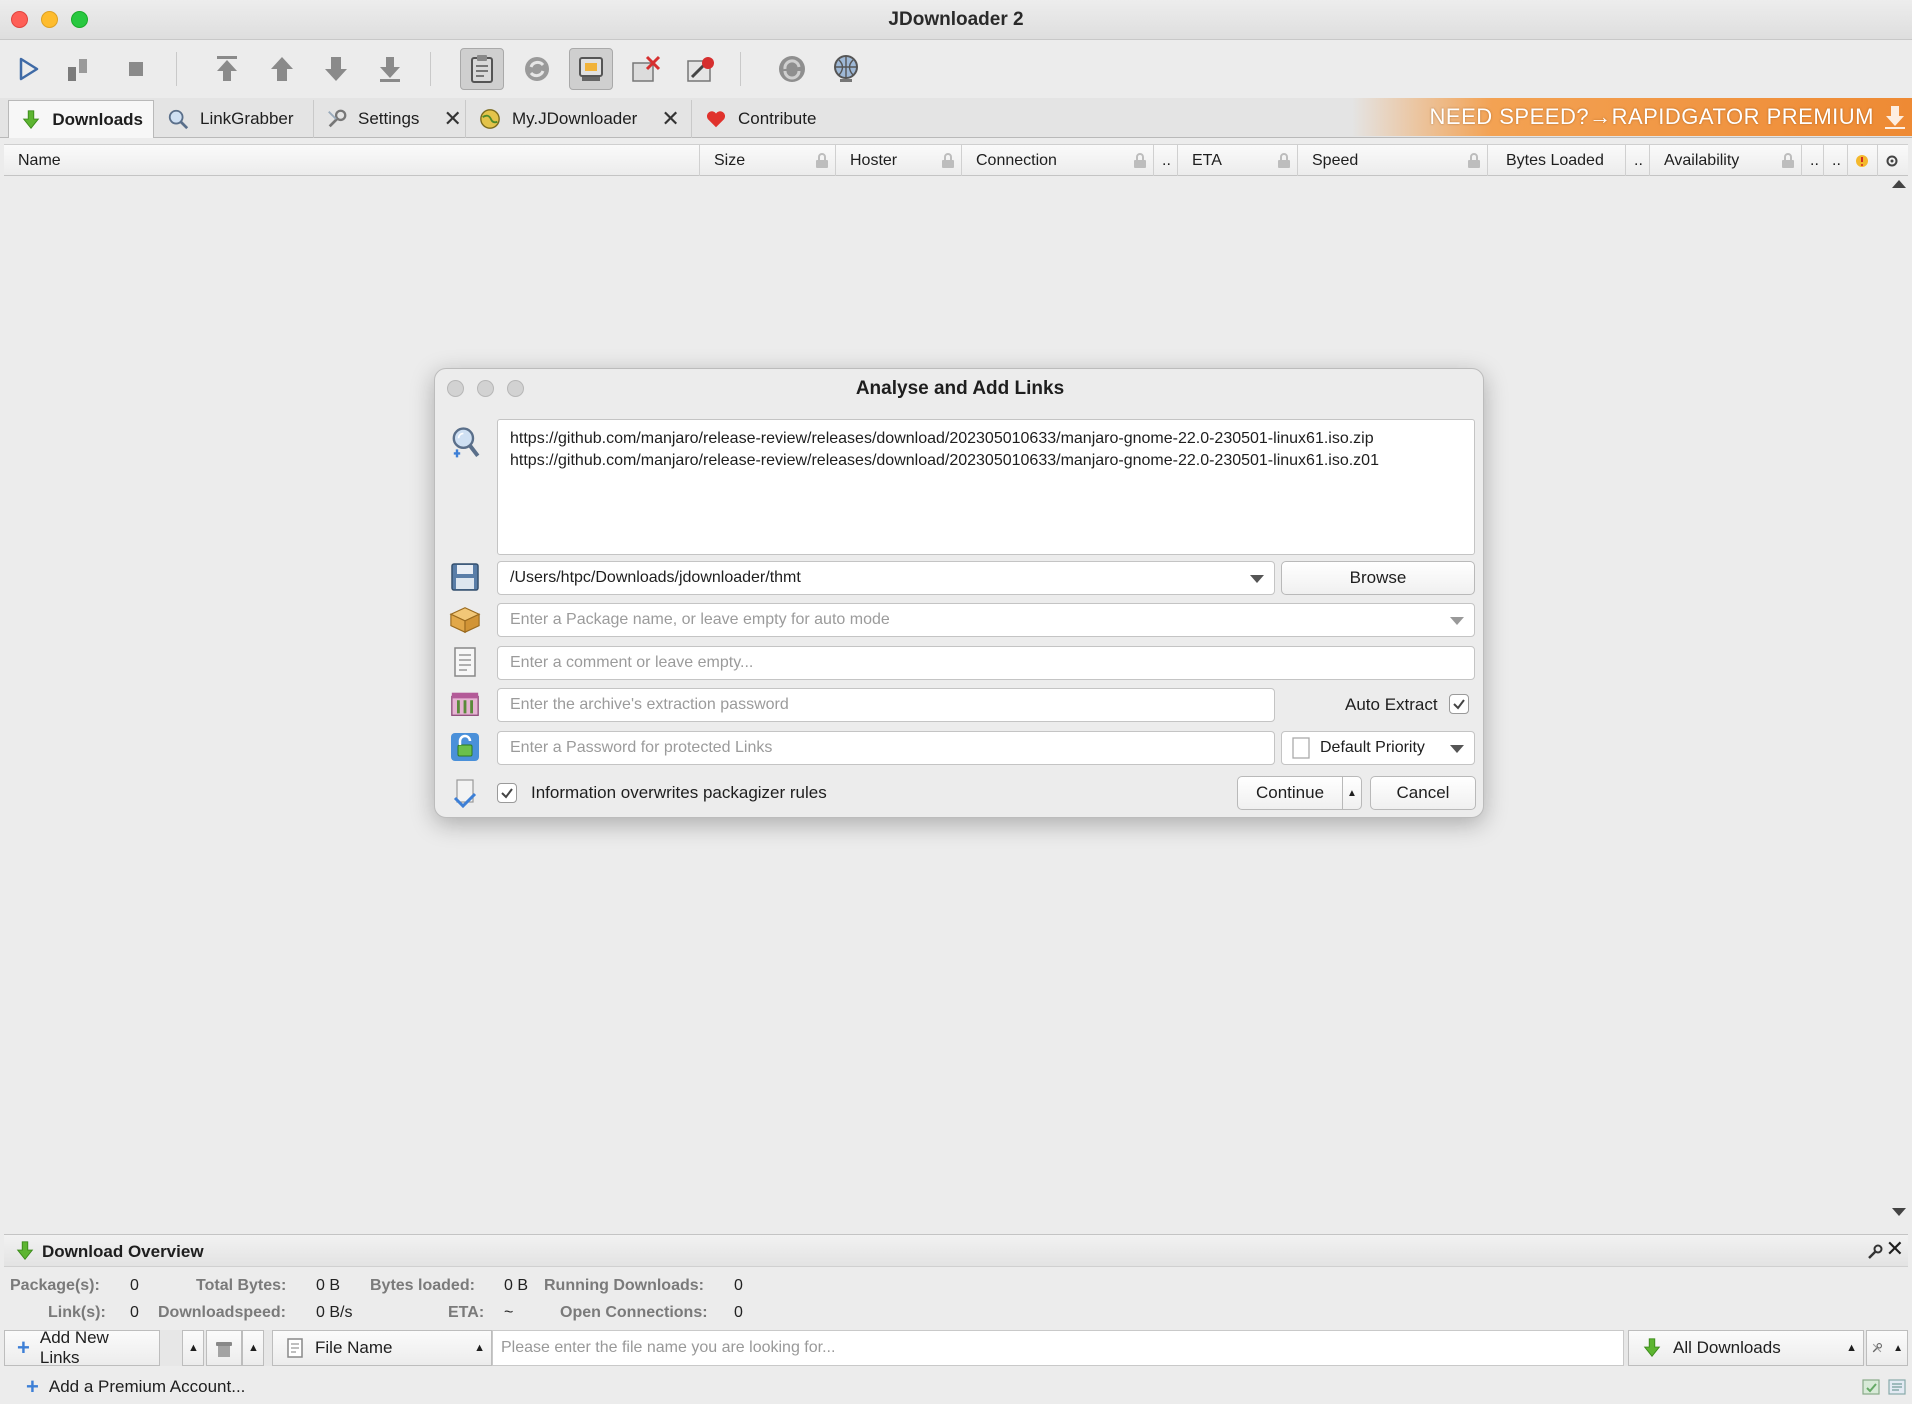  I want to click on main-toolbar, so click(956, 69).